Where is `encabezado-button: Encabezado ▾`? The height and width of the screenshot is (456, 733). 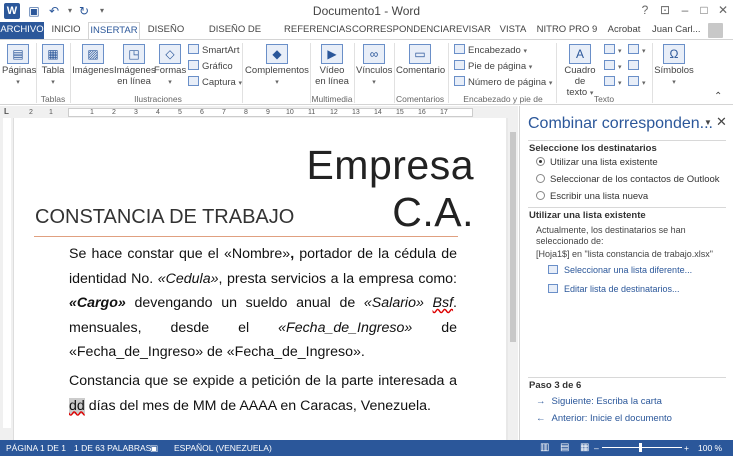
encabezado-button: Encabezado ▾ is located at coordinates (490, 50).